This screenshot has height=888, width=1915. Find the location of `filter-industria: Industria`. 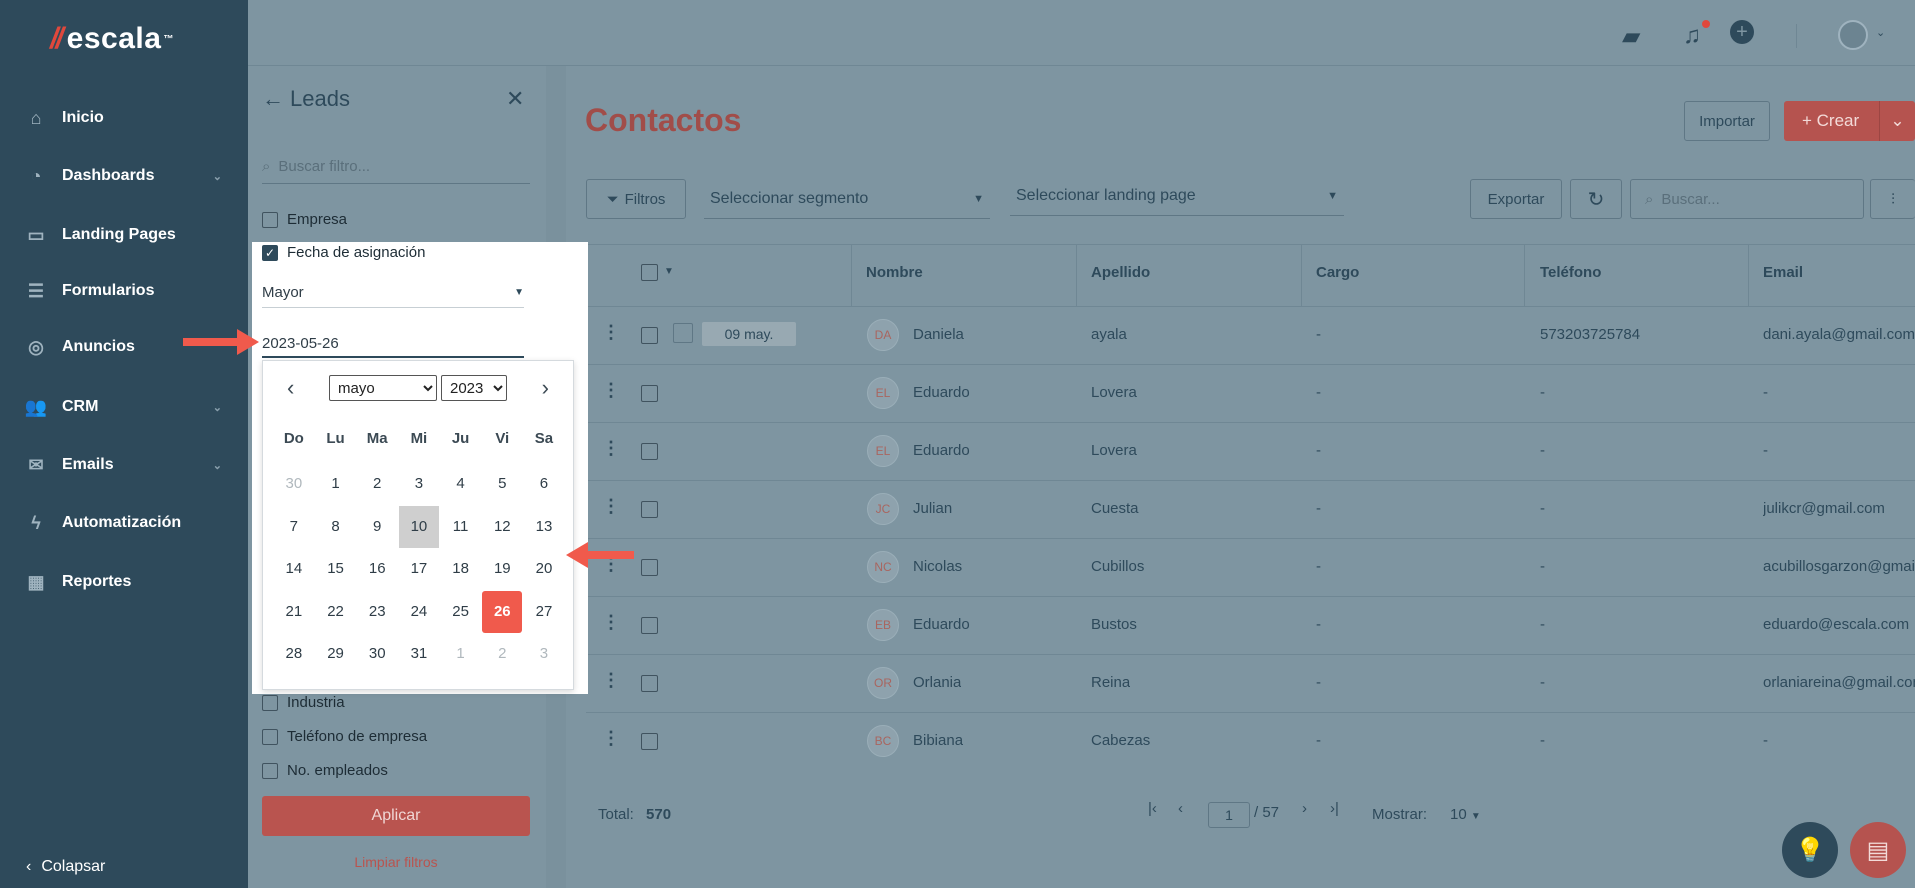

filter-industria: Industria is located at coordinates (303, 702).